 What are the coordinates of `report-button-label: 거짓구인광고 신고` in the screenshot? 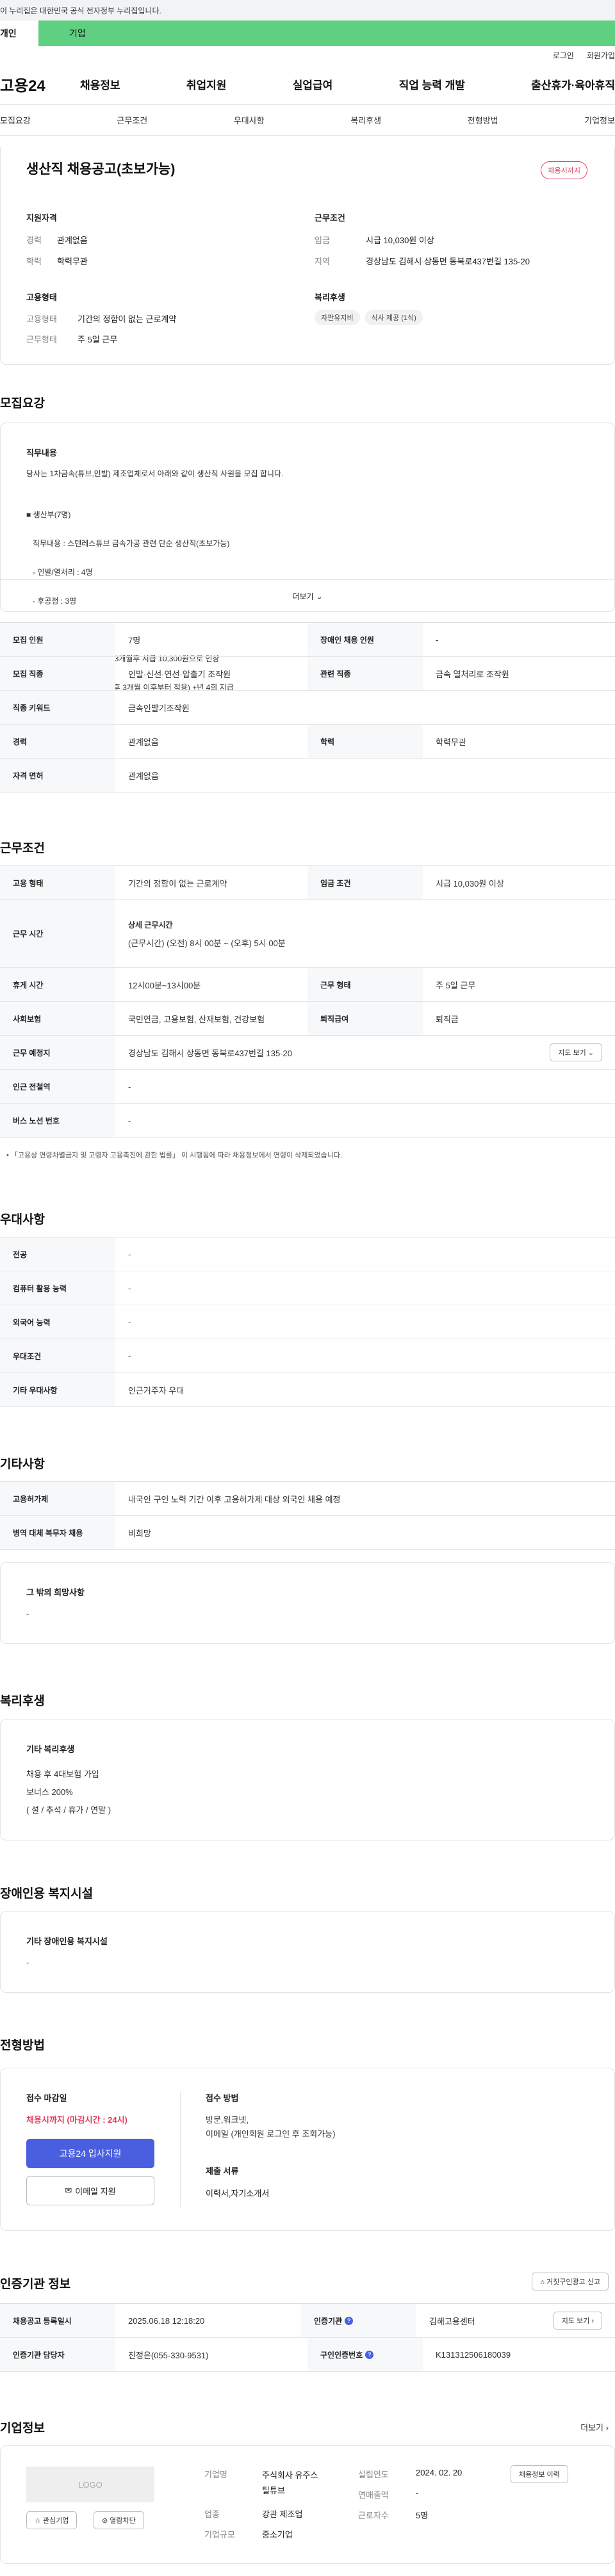 It's located at (573, 2282).